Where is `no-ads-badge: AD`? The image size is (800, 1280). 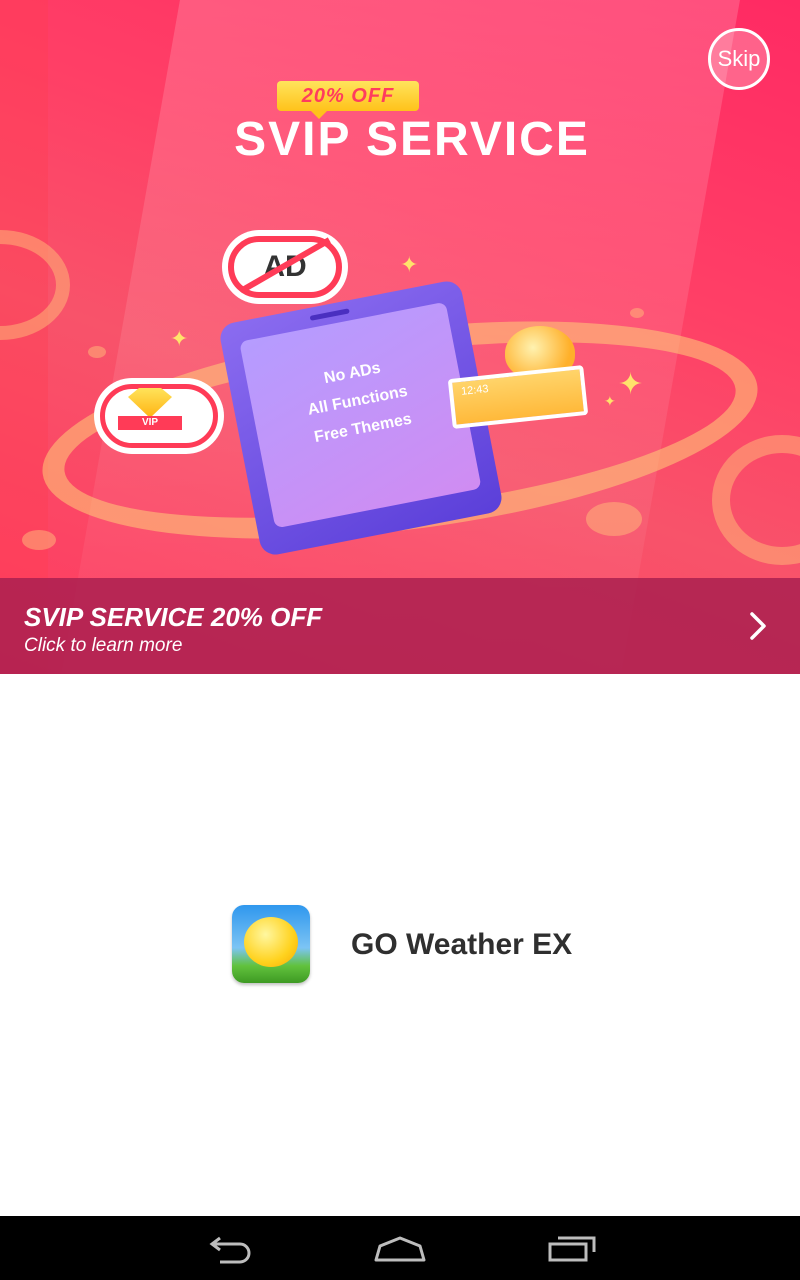
no-ads-badge: AD is located at coordinates (285, 267).